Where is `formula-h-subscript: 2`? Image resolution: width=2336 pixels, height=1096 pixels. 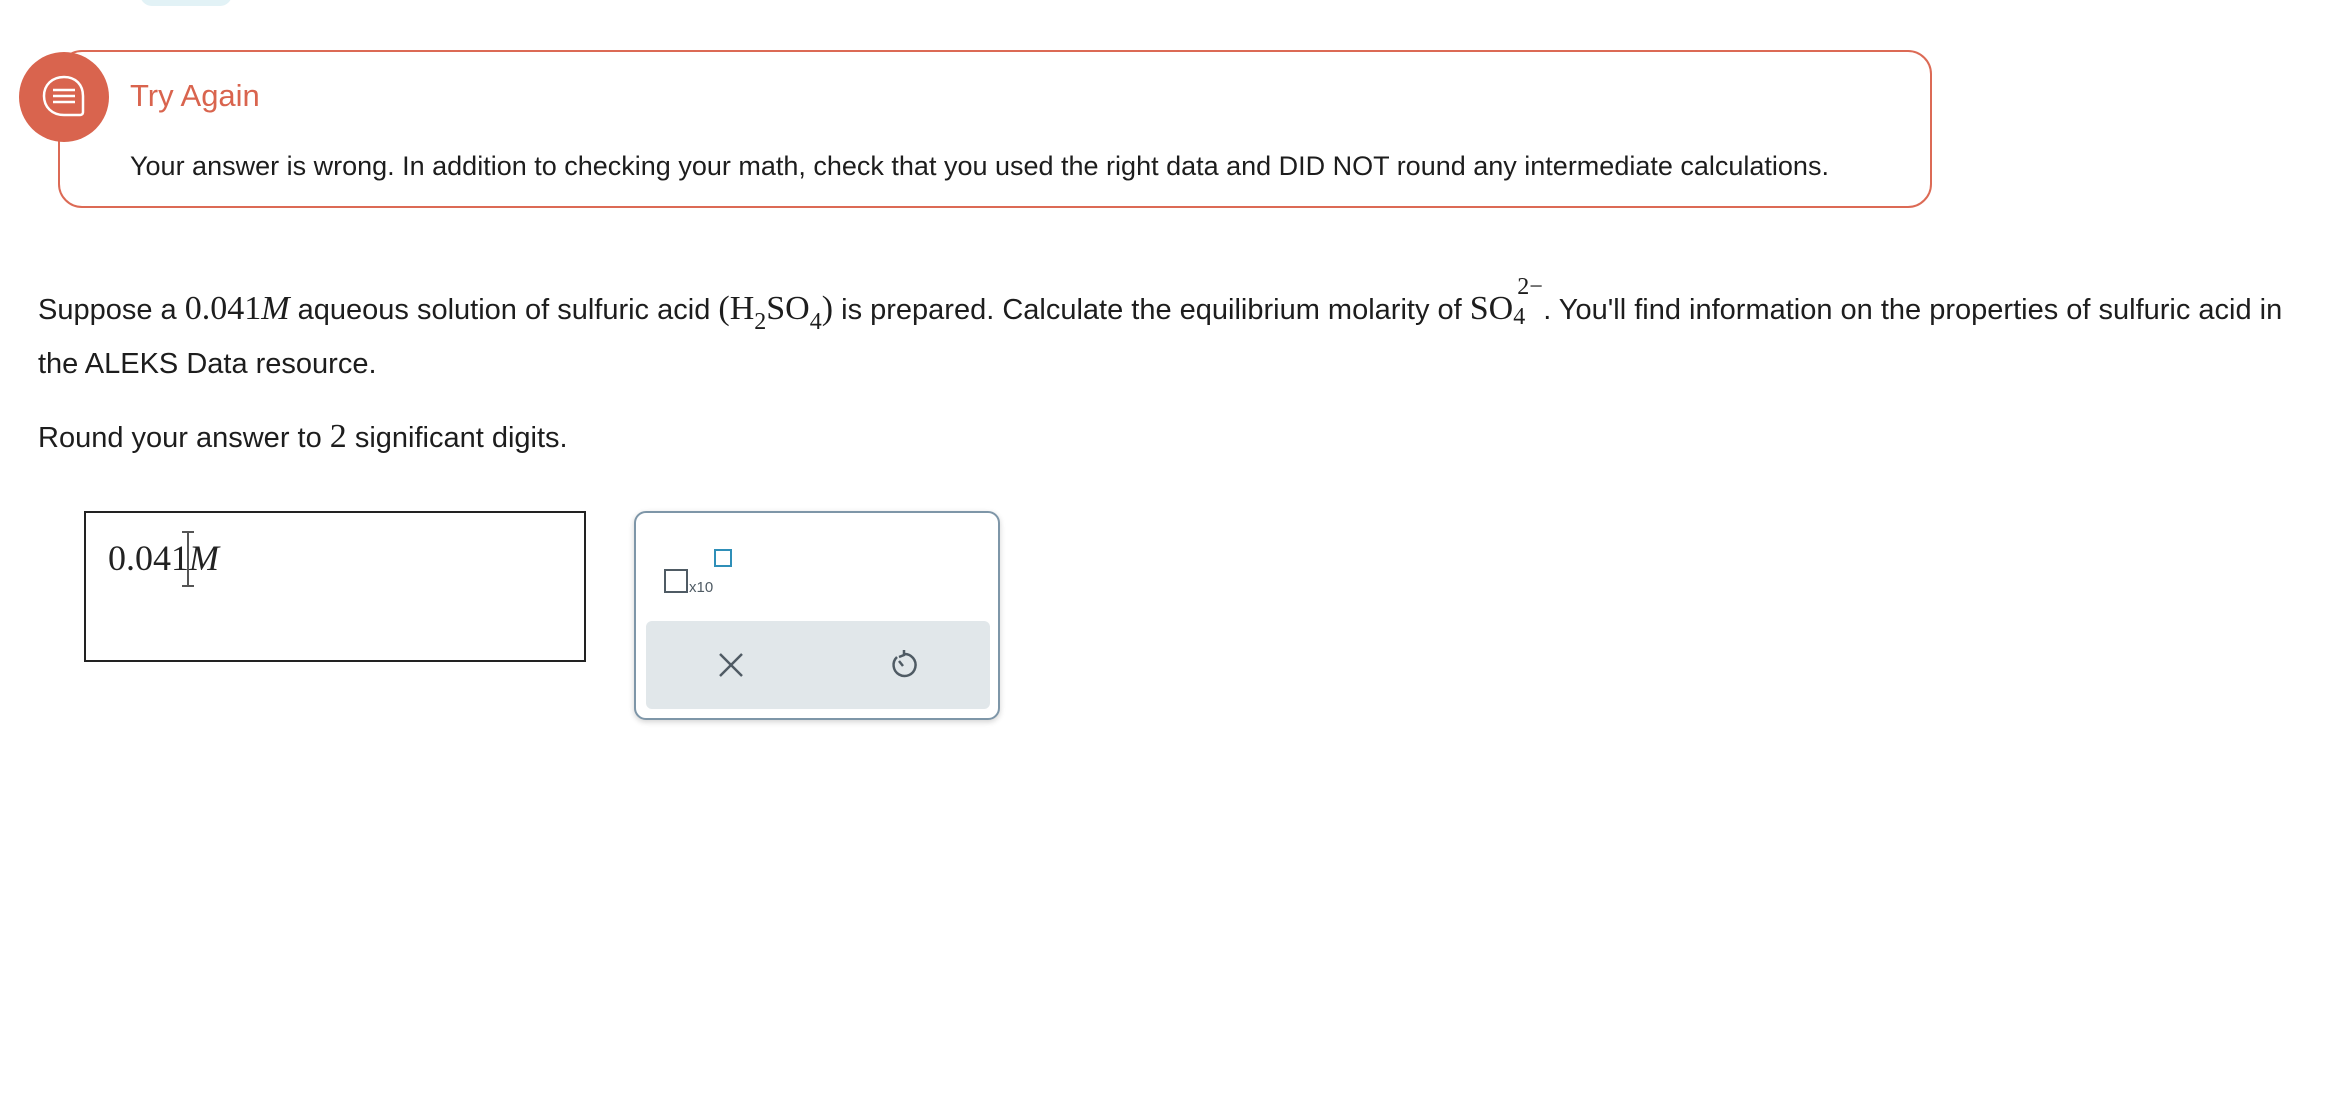
formula-h-subscript: 2 is located at coordinates (760, 322).